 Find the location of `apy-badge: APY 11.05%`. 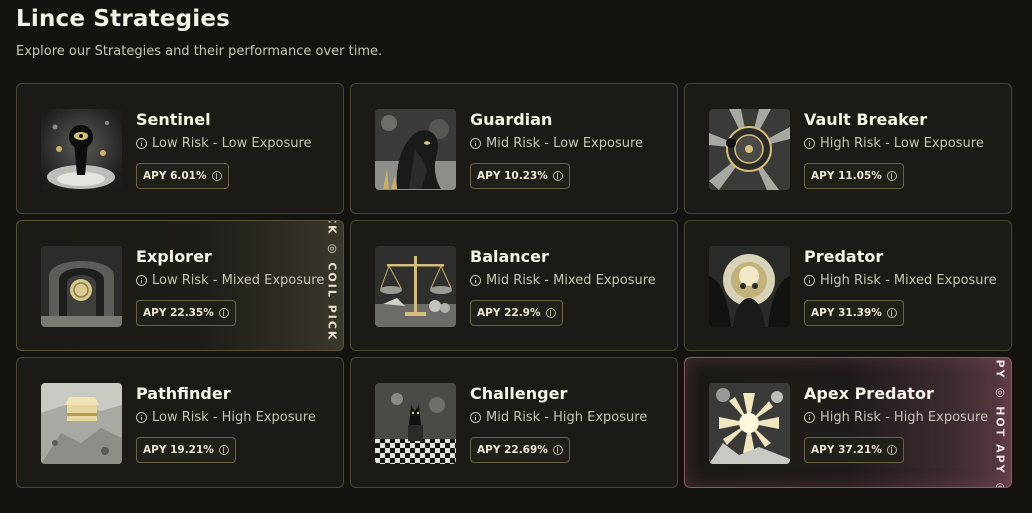

apy-badge: APY 11.05% is located at coordinates (854, 176).